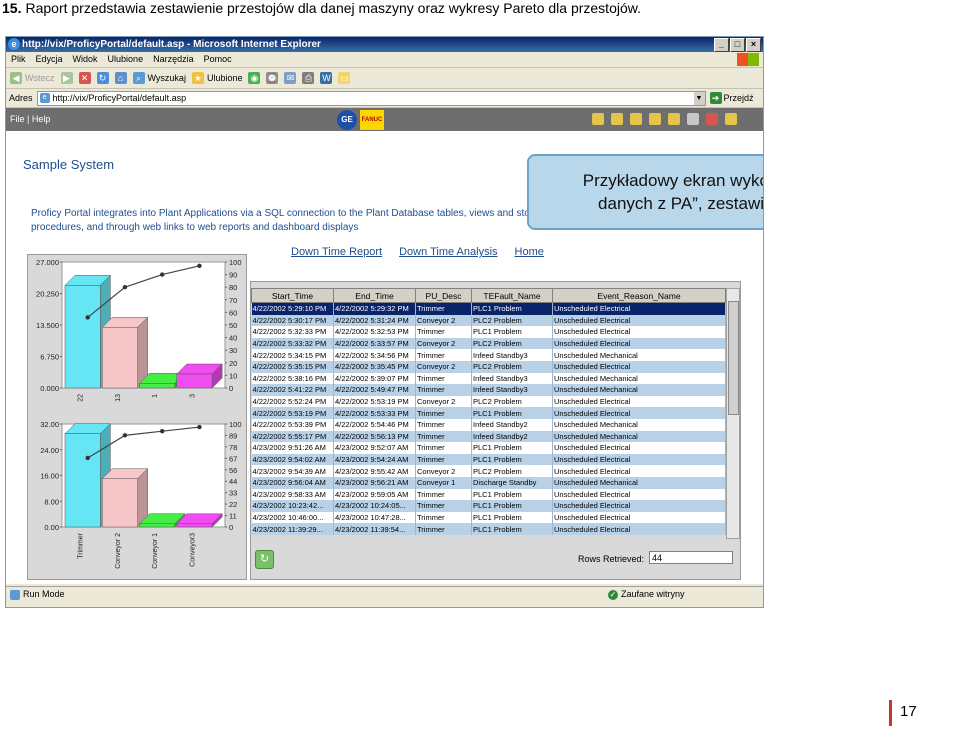 This screenshot has height=730, width=960. I want to click on print-icon: ⎙, so click(308, 78).